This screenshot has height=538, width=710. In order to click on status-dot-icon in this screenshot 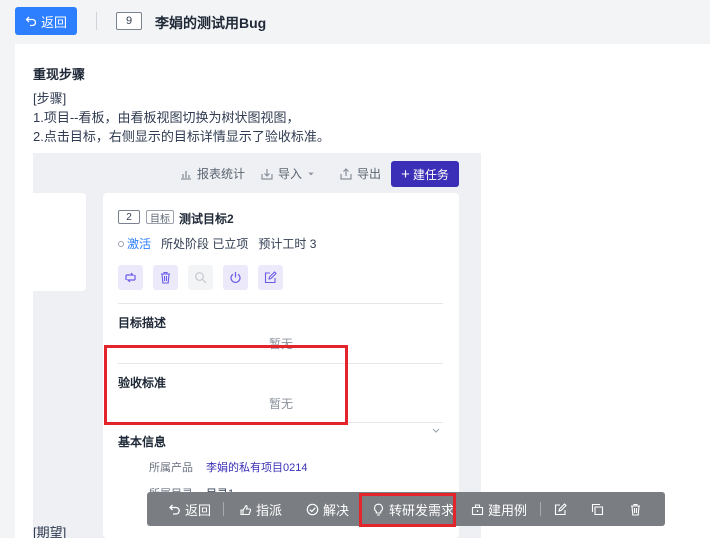, I will do `click(121, 243)`.